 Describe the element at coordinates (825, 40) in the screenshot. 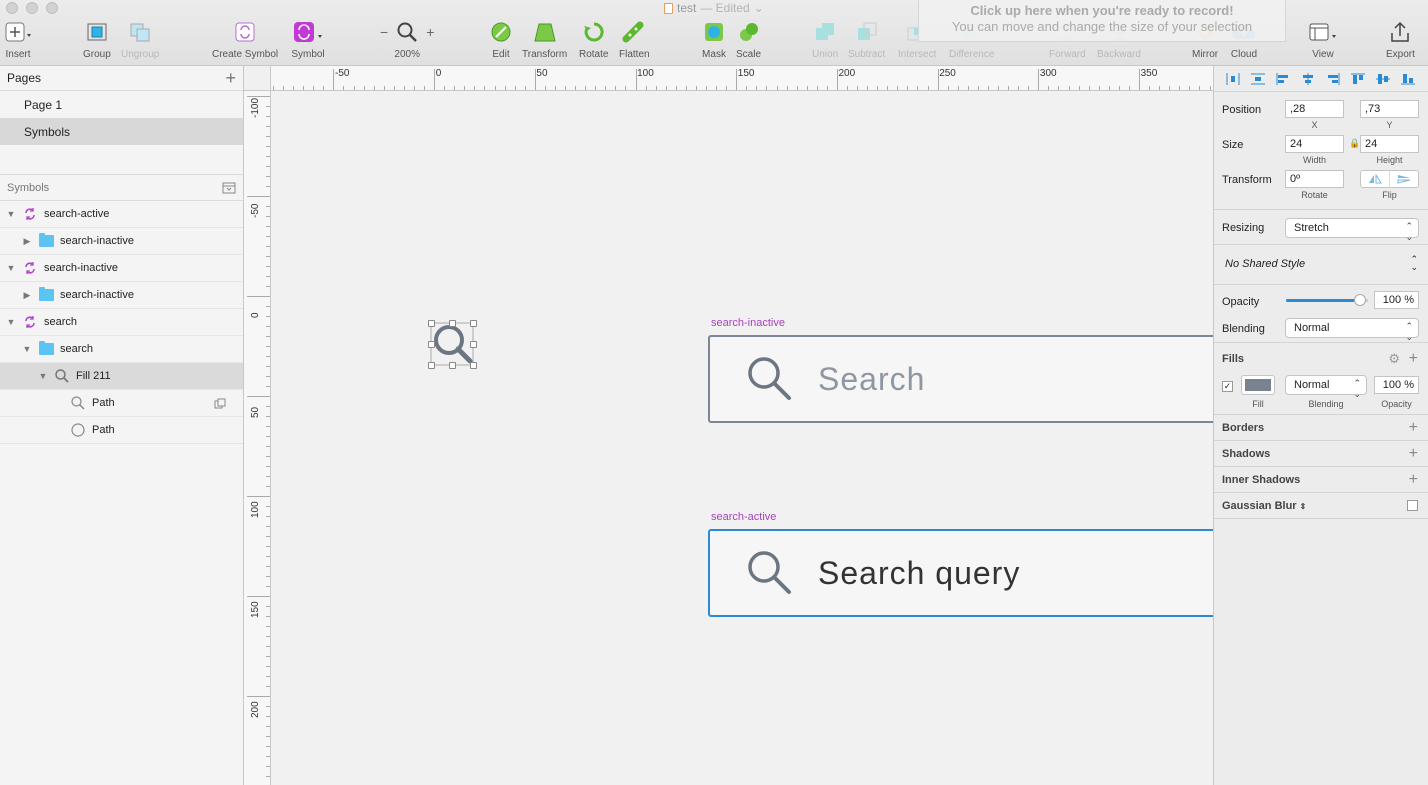

I see `union-button: Union` at that location.